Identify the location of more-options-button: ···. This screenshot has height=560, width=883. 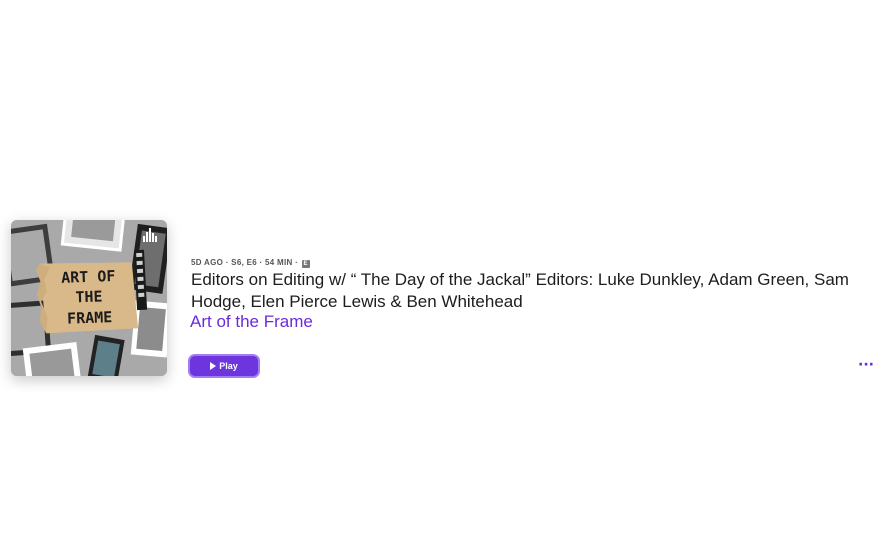
(866, 365).